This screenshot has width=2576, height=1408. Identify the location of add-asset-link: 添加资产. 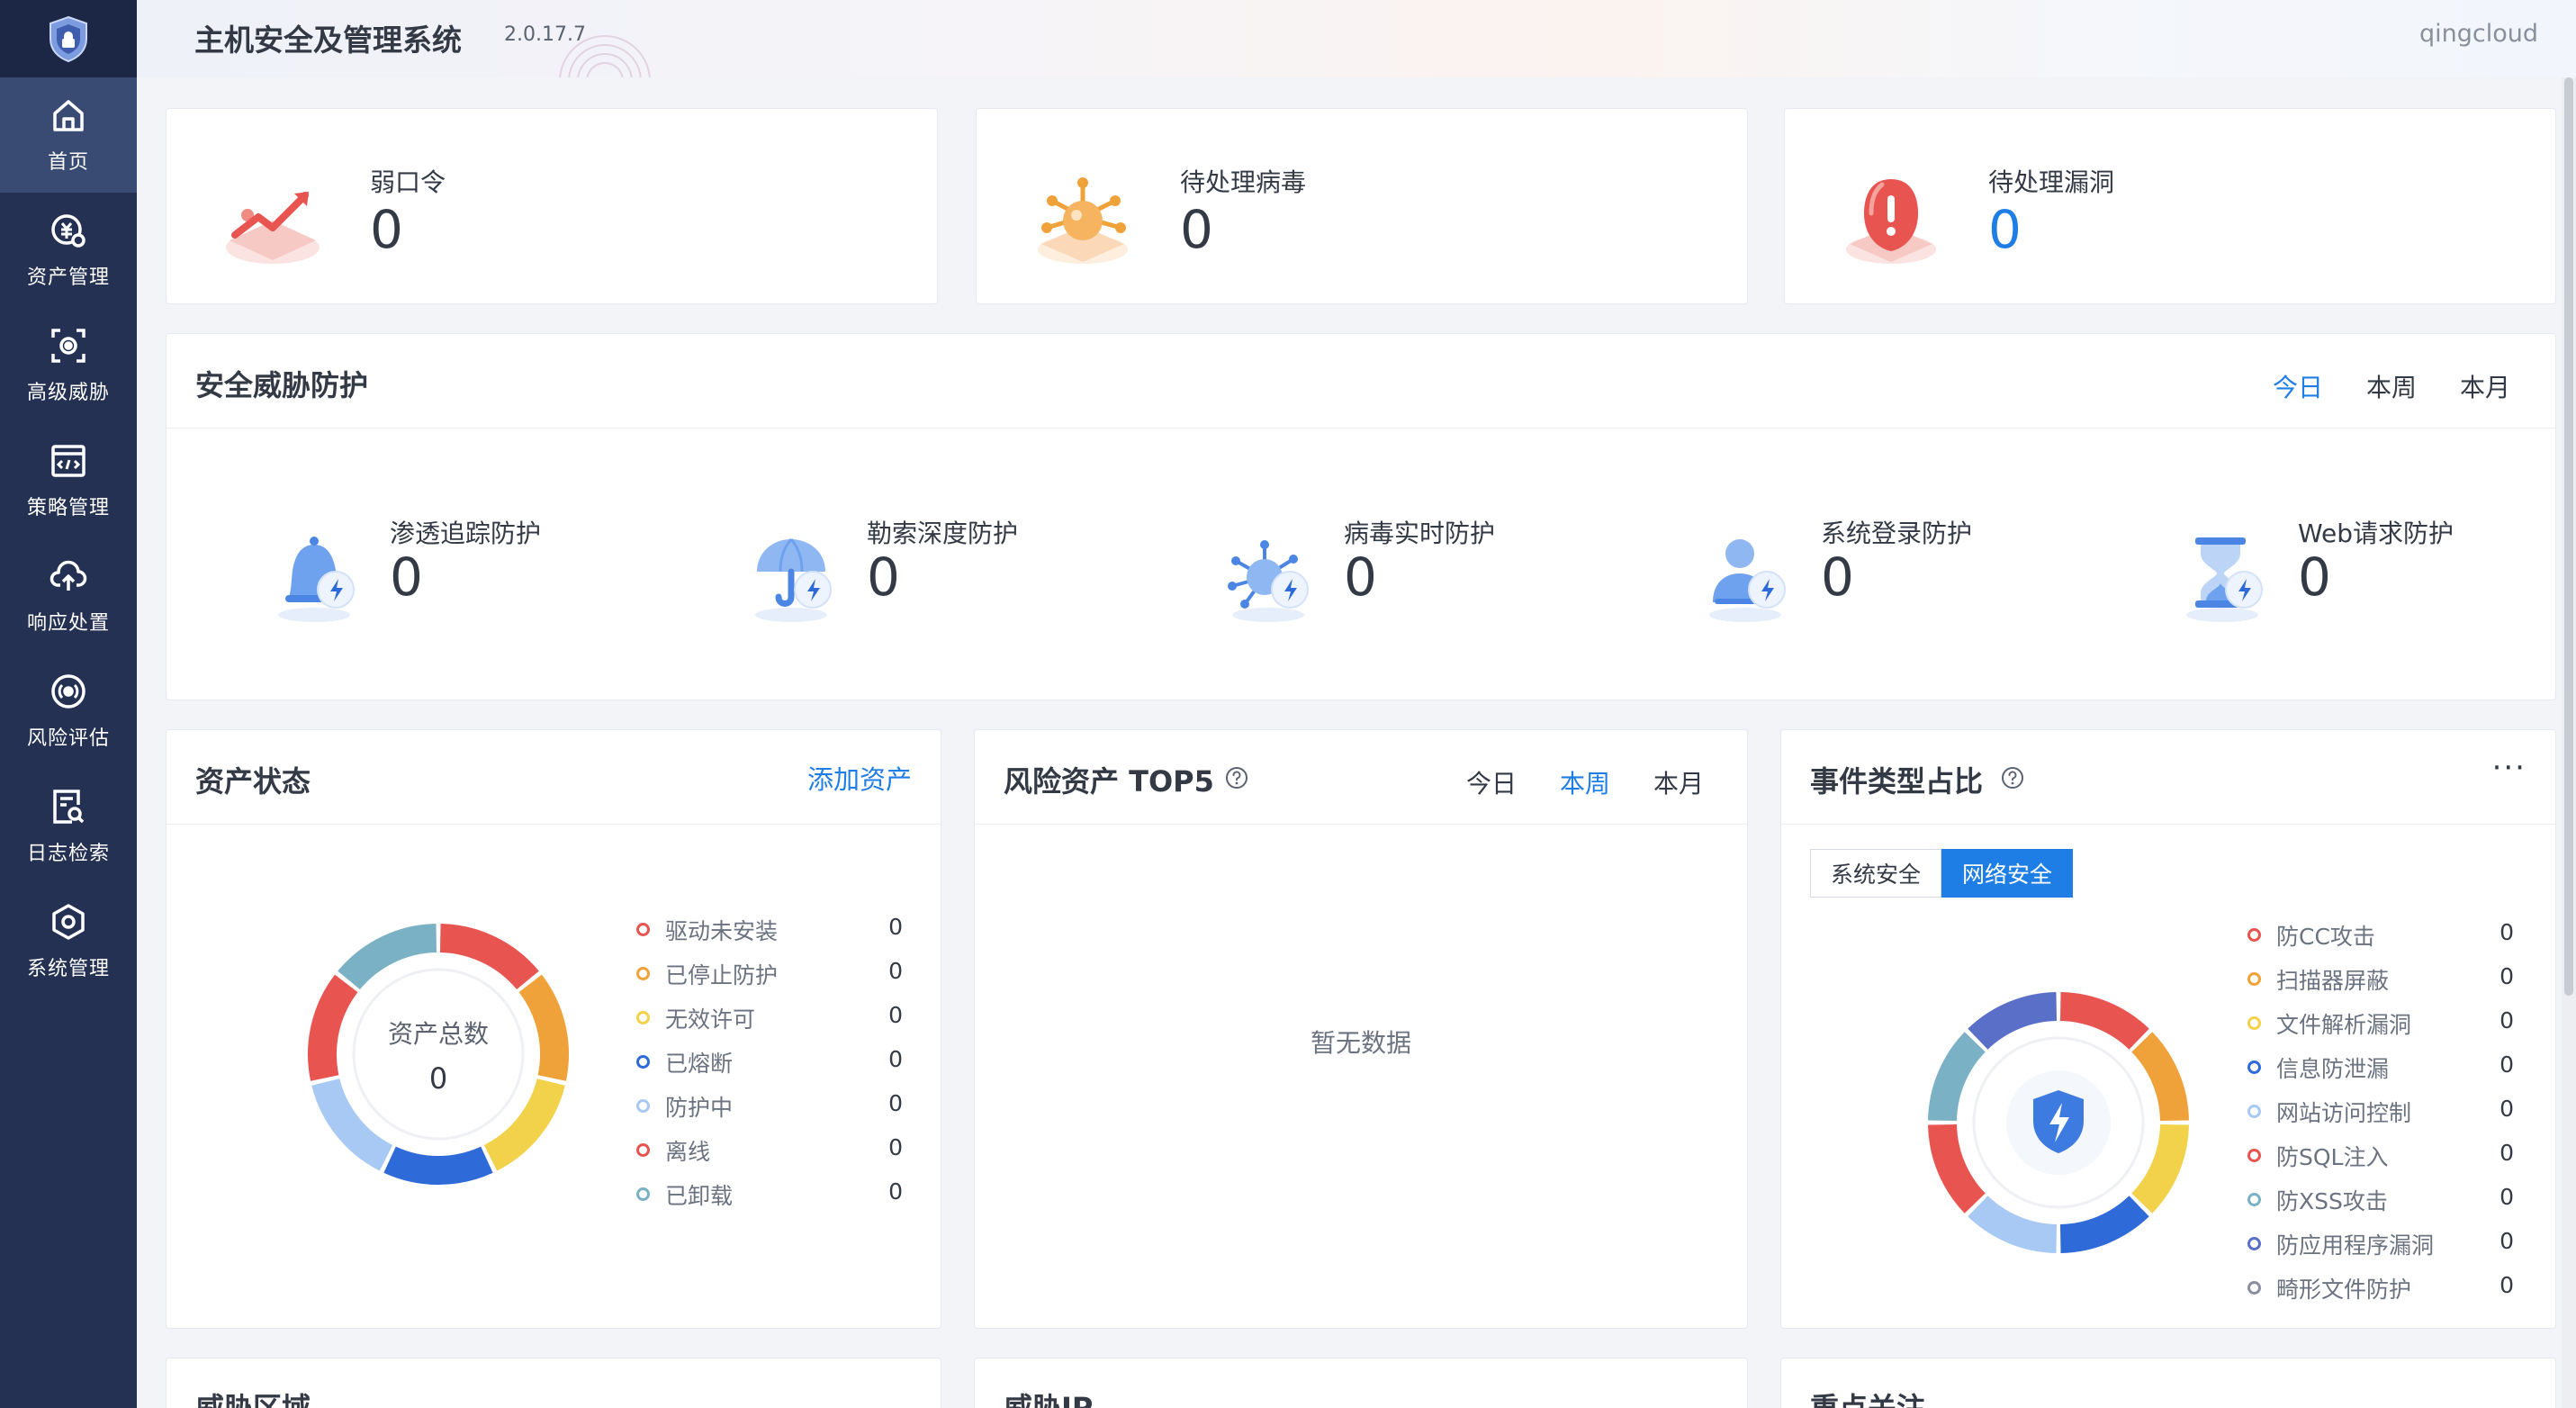
(859, 778).